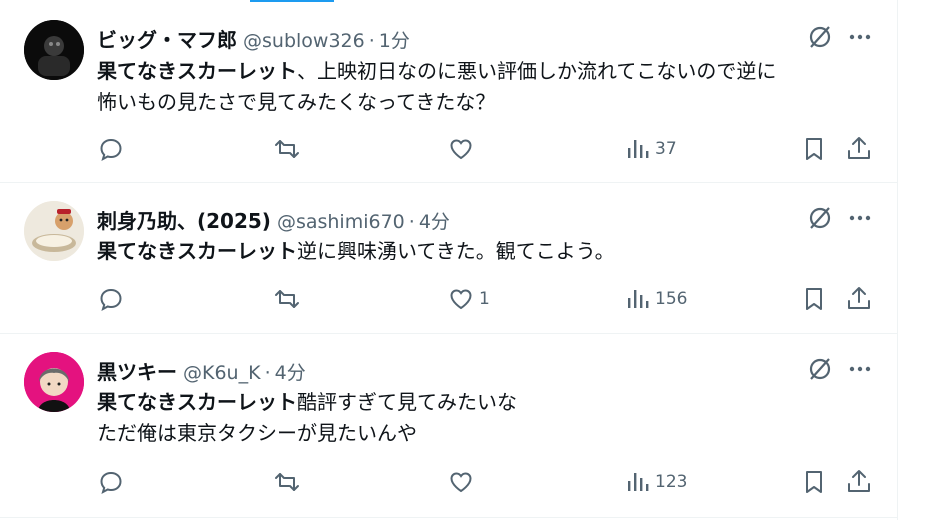 The image size is (933, 520). Describe the element at coordinates (671, 299) in the screenshot. I see `view-count: 156` at that location.